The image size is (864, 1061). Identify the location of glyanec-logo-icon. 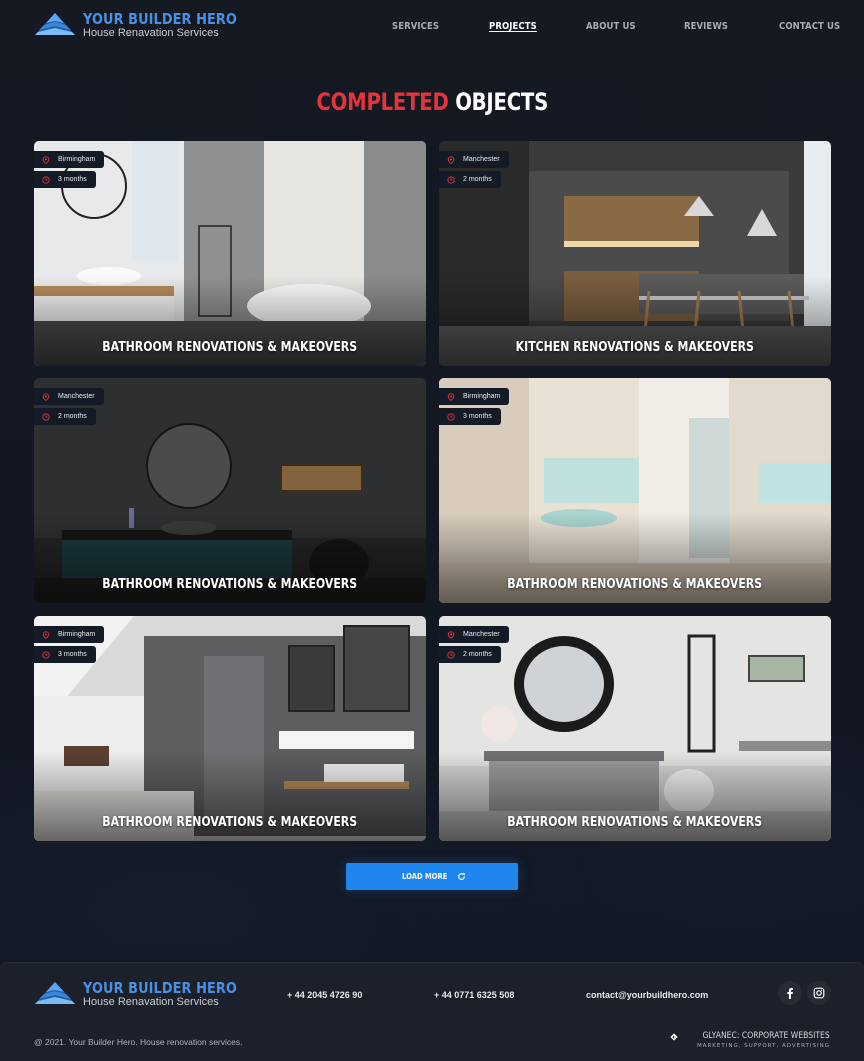
(674, 1036).